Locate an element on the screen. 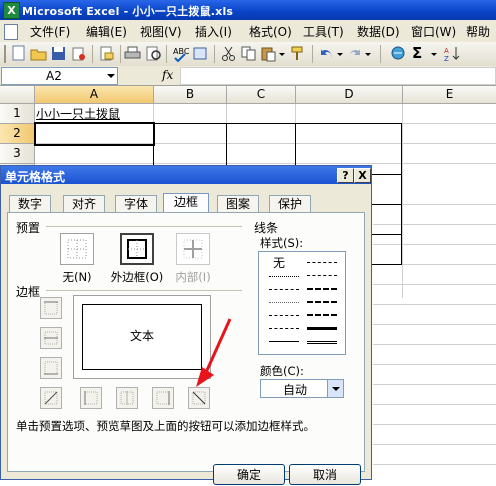  svg-text: ABC is located at coordinates (181, 51).